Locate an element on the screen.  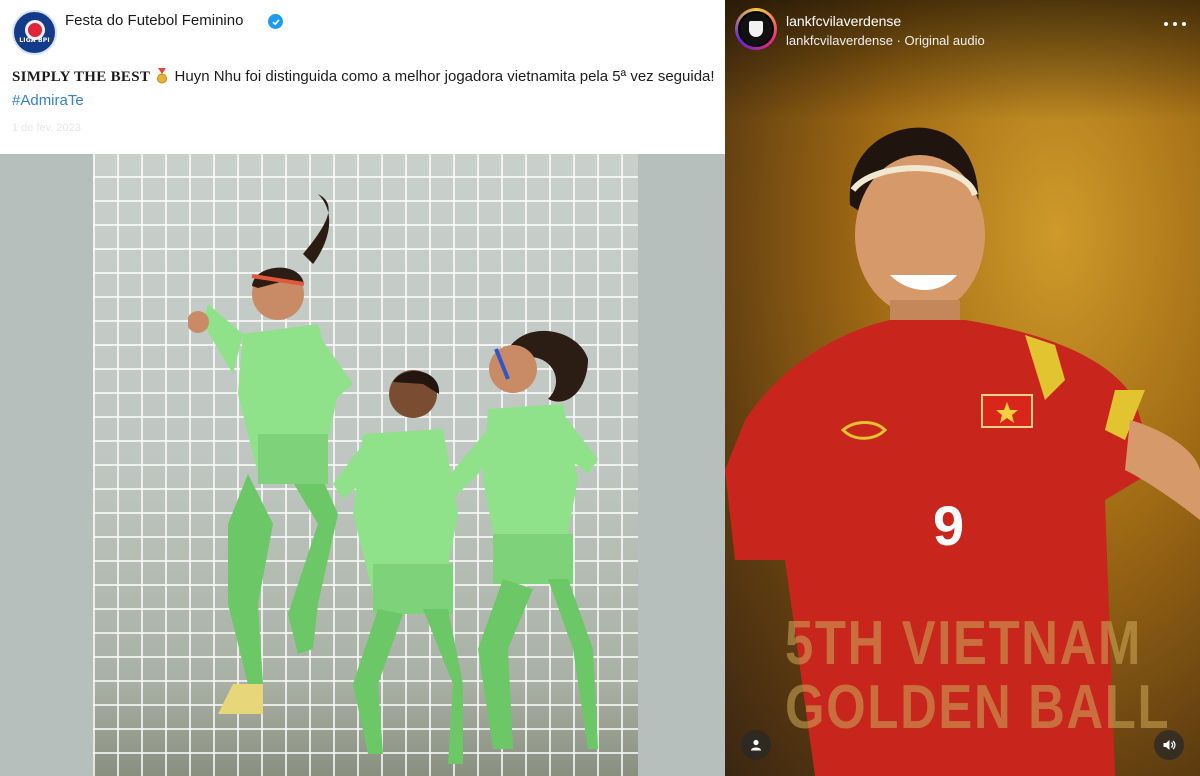
mute-button is located at coordinates (1169, 745).